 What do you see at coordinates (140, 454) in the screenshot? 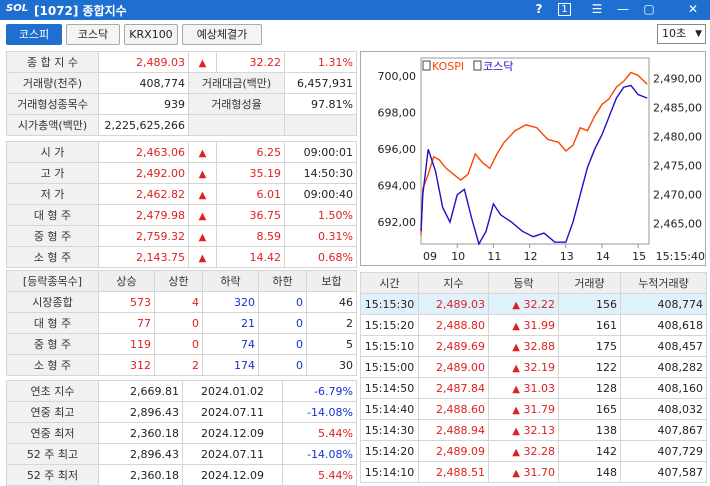
I see `yearly-value: 2,896.43` at bounding box center [140, 454].